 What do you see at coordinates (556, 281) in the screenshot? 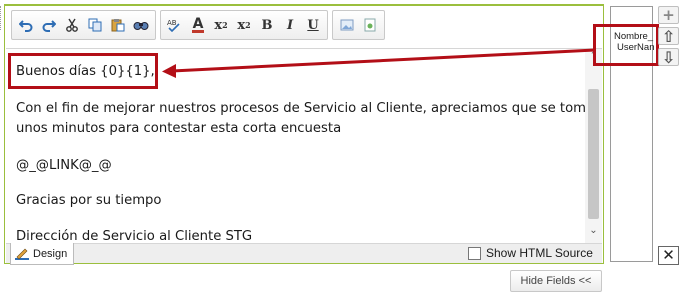
I see `hide-fields-button: Hide Fields <<` at bounding box center [556, 281].